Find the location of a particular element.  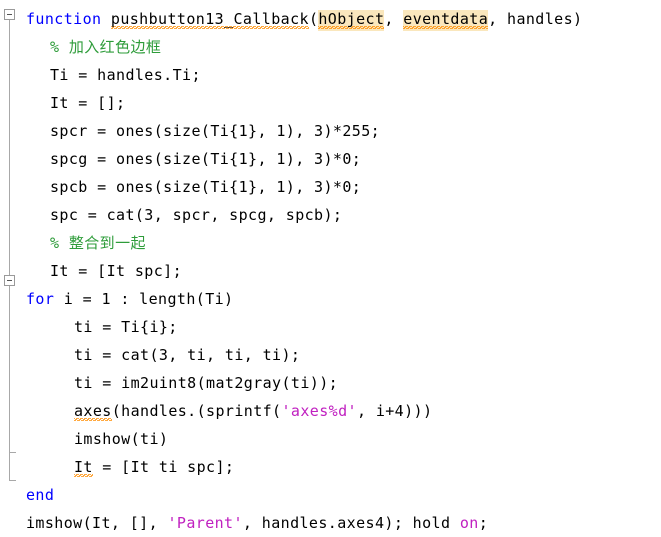

code-line: spcg = ones(size(Ti{1}, 1), 3)*0; is located at coordinates (205, 159).